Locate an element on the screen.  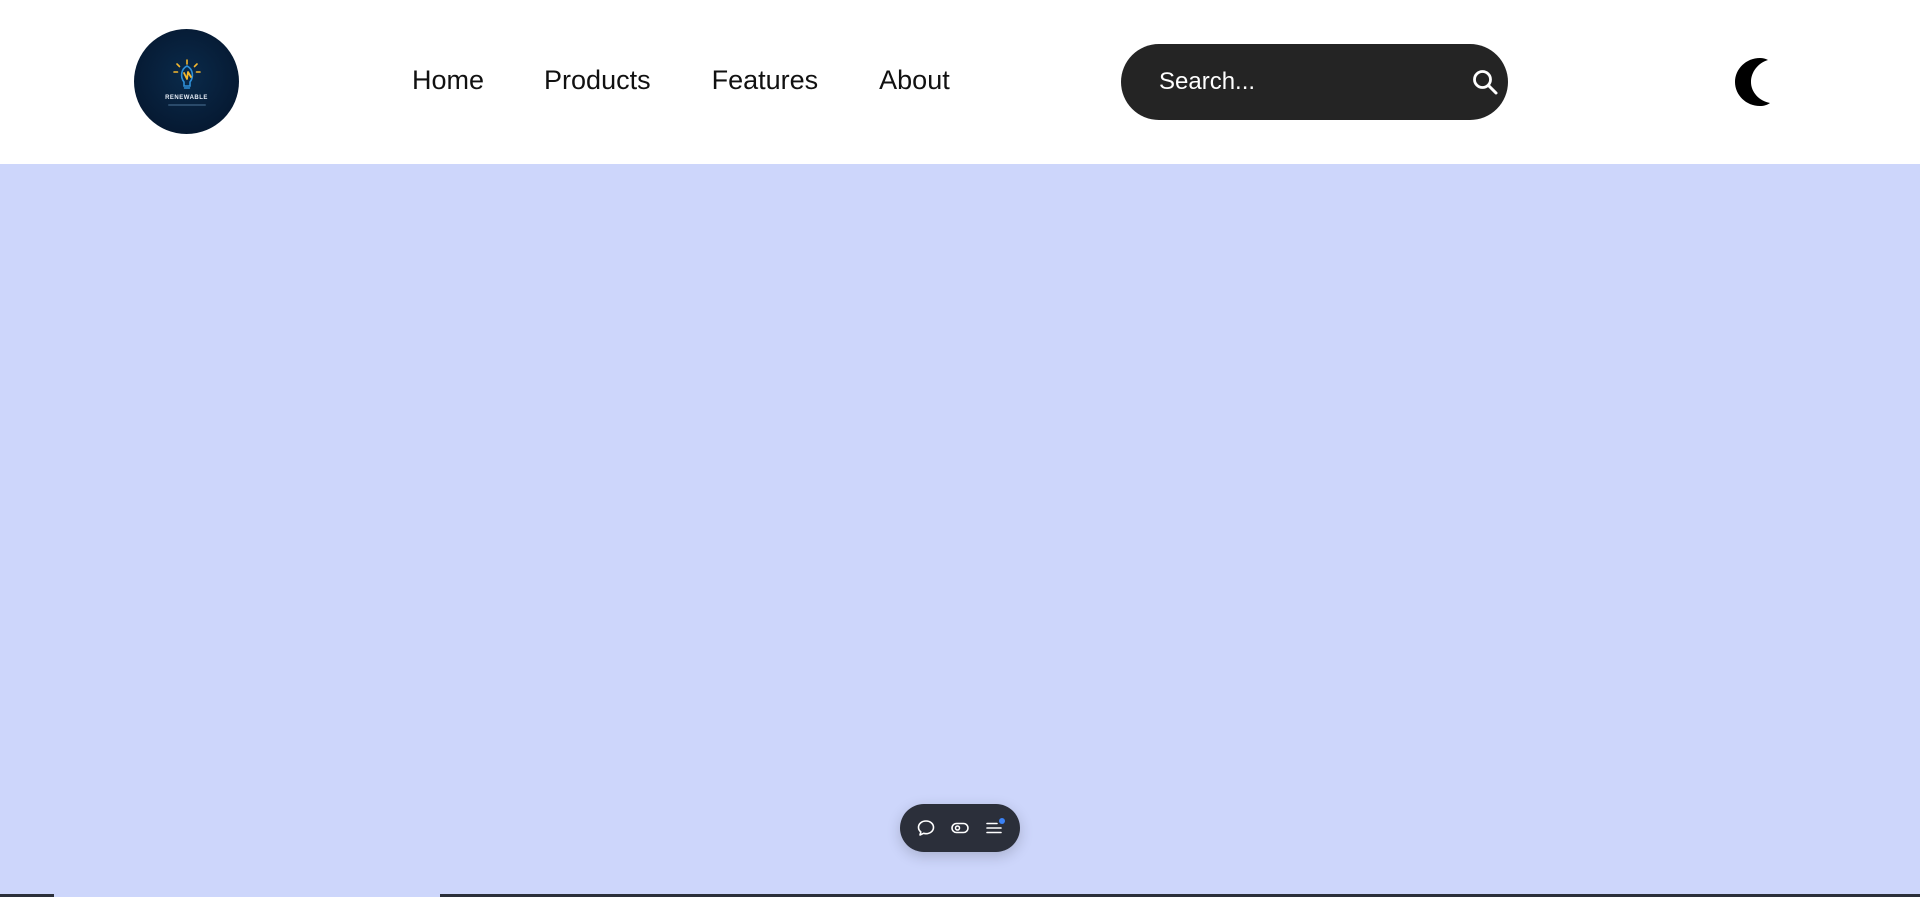
moon-icon is located at coordinates (1752, 82).